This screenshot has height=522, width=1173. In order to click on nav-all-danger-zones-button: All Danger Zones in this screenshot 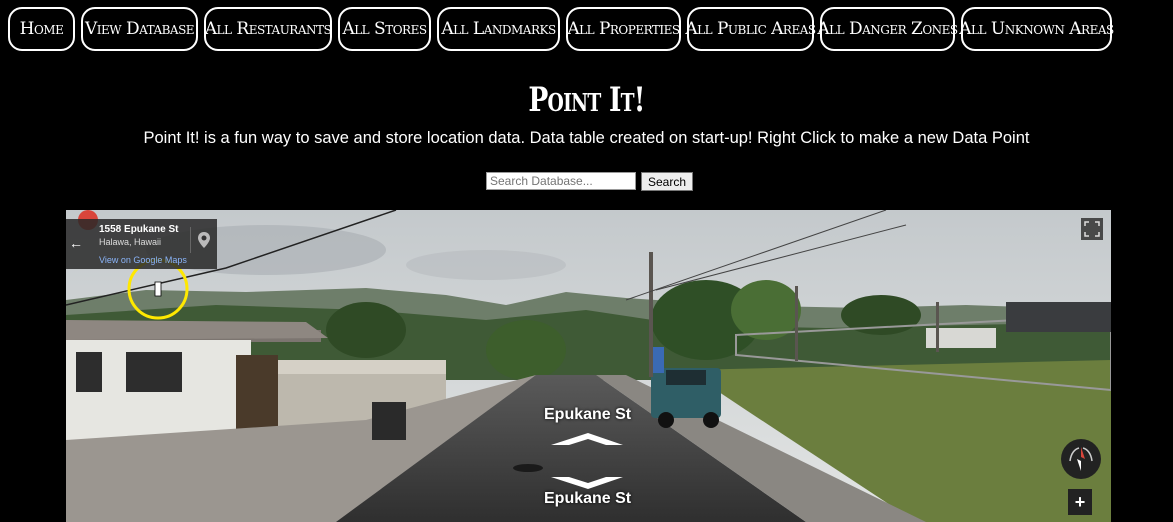, I will do `click(887, 29)`.